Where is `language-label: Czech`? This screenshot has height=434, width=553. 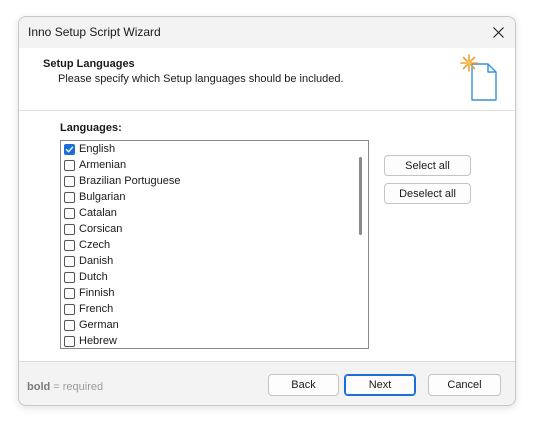 language-label: Czech is located at coordinates (95, 245).